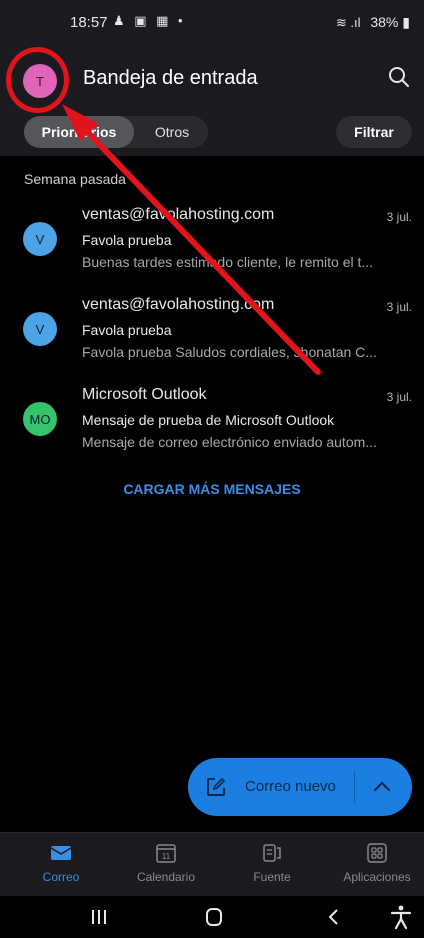 Image resolution: width=424 pixels, height=938 pixels. Describe the element at coordinates (406, 22) in the screenshot. I see `battery-icon: ▮` at that location.